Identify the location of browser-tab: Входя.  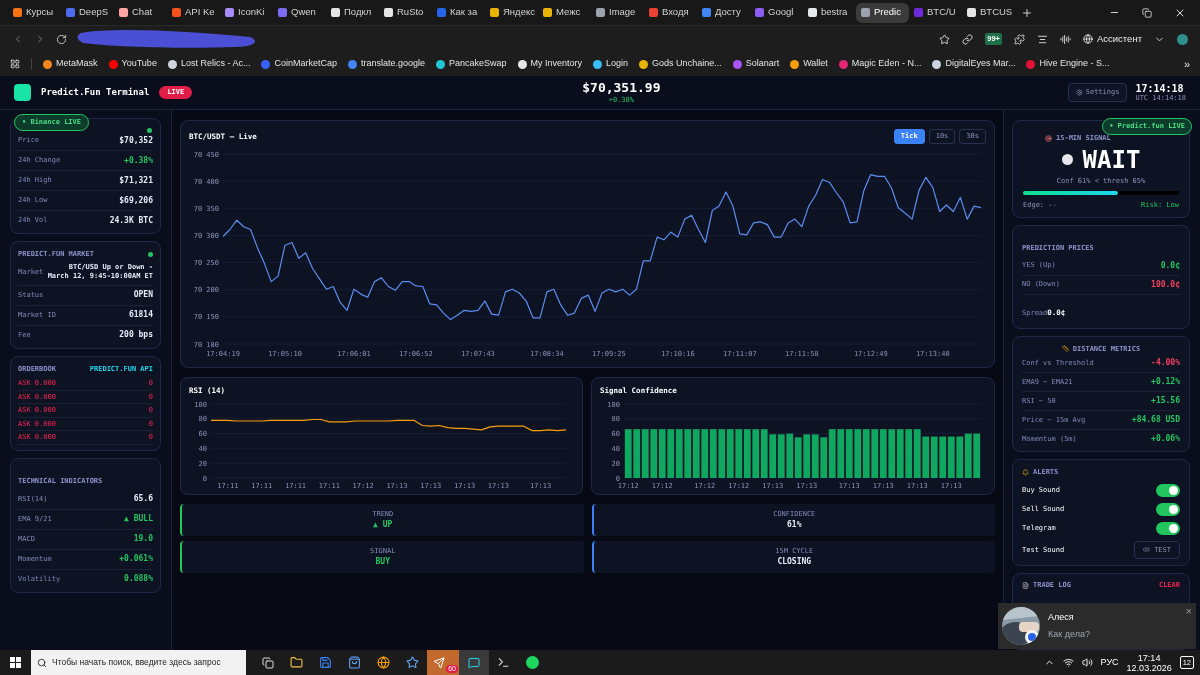
(670, 12).